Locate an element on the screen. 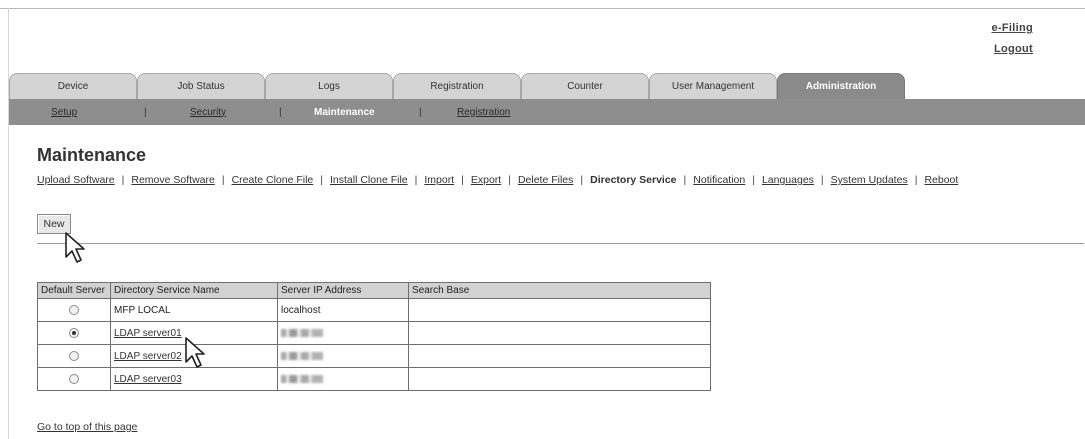 The height and width of the screenshot is (439, 1085). tab-job-status: Job Status is located at coordinates (201, 86).